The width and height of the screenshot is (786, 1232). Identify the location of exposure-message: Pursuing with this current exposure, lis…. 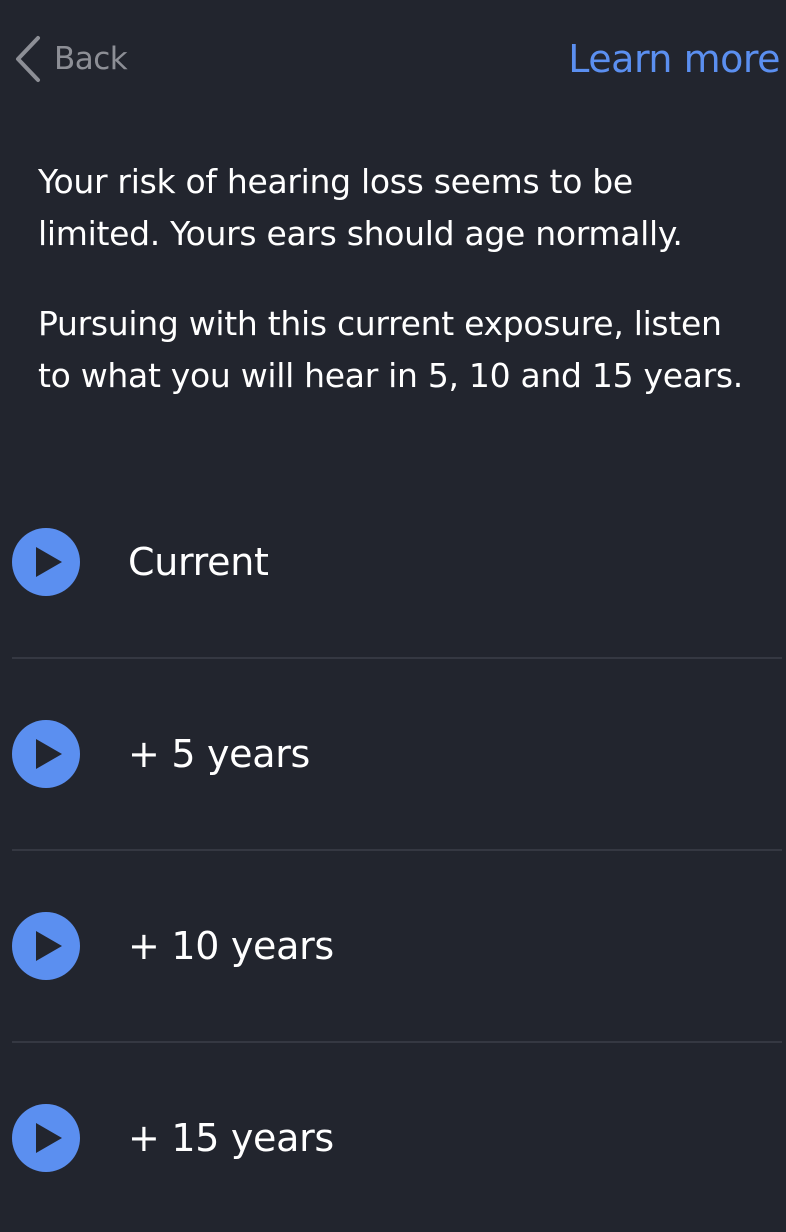
(390, 349).